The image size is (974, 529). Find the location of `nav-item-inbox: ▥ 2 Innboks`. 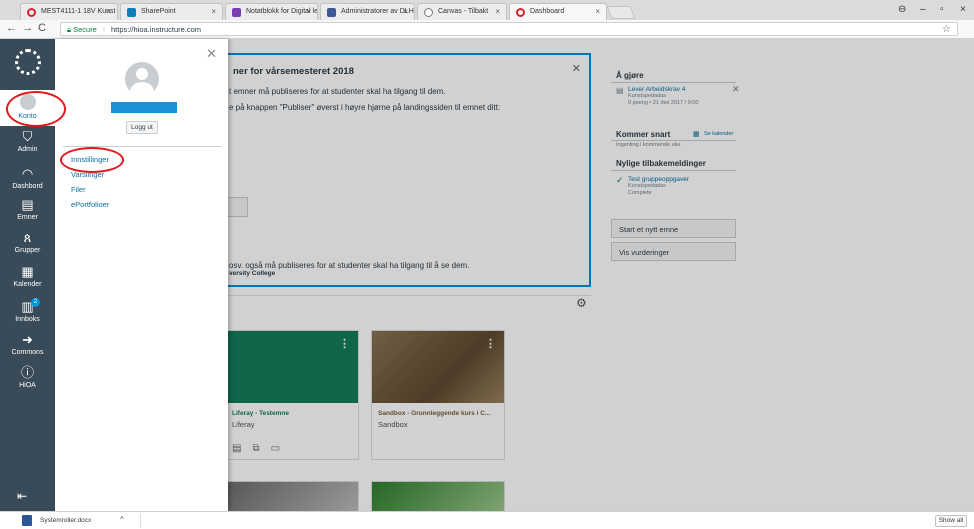

nav-item-inbox: ▥ 2 Innboks is located at coordinates (27, 310).